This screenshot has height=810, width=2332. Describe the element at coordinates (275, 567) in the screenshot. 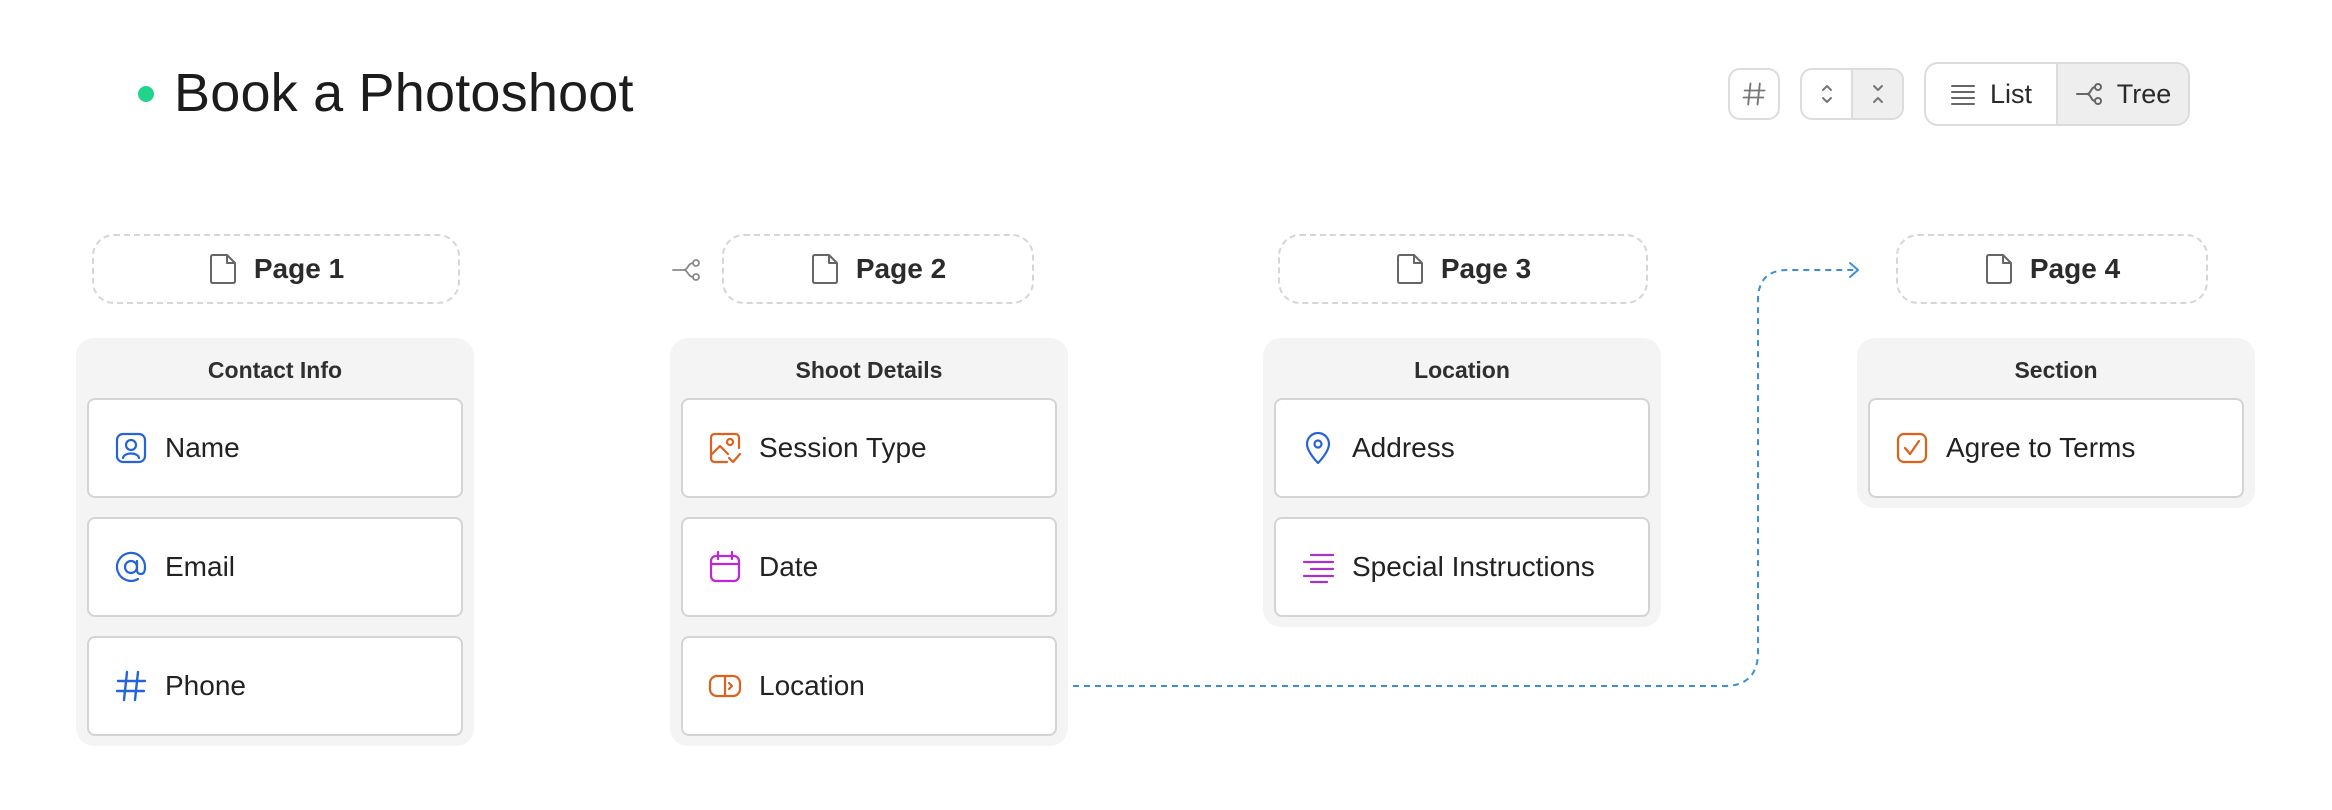

I see `field-email: Email` at that location.